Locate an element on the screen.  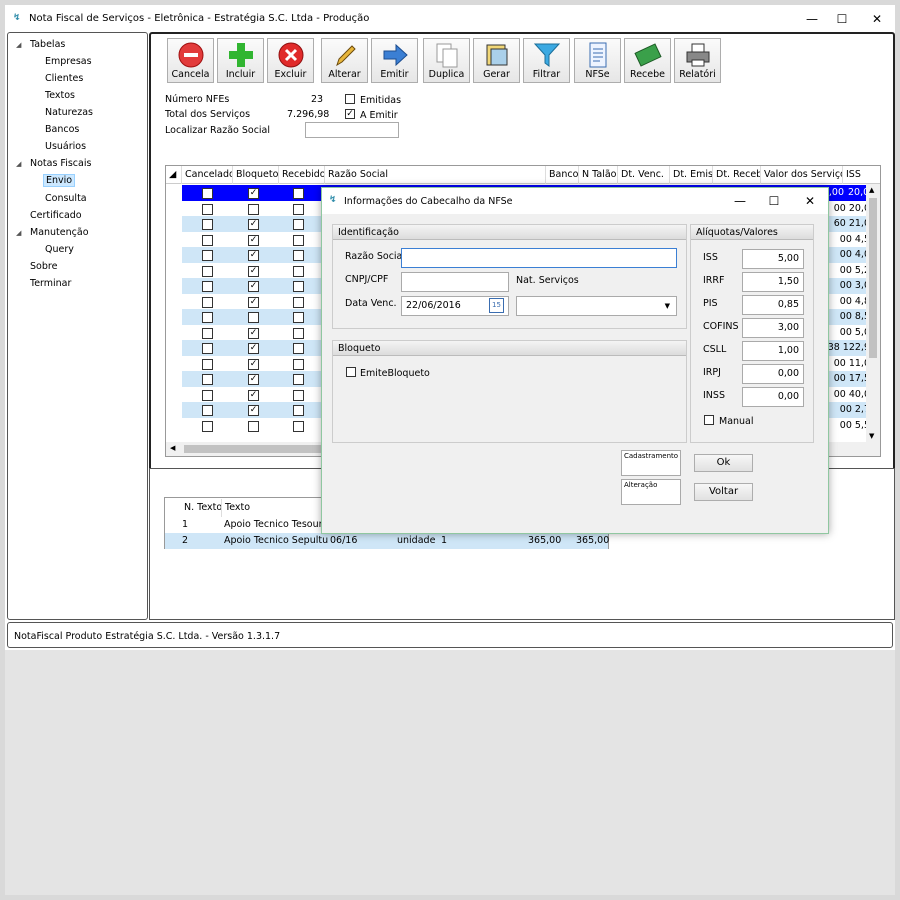
alterar-button: Alterar is located at coordinates (344, 60).